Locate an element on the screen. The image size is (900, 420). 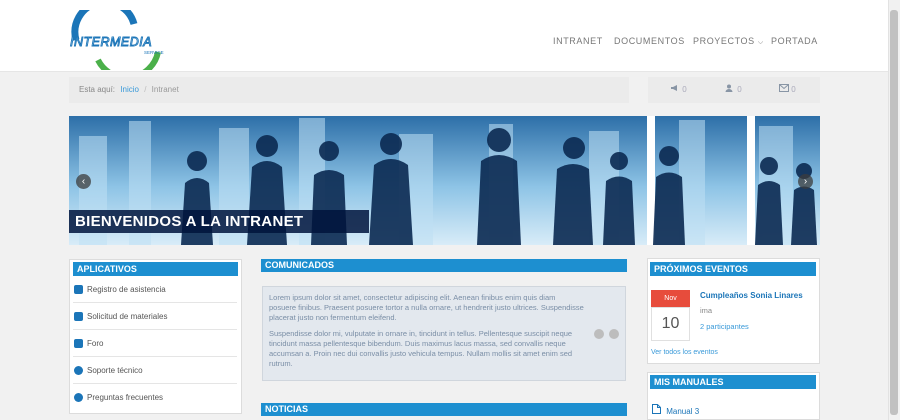
app-preguntas-frecuentes: Preguntas frecuentes is located at coordinates (155, 397).